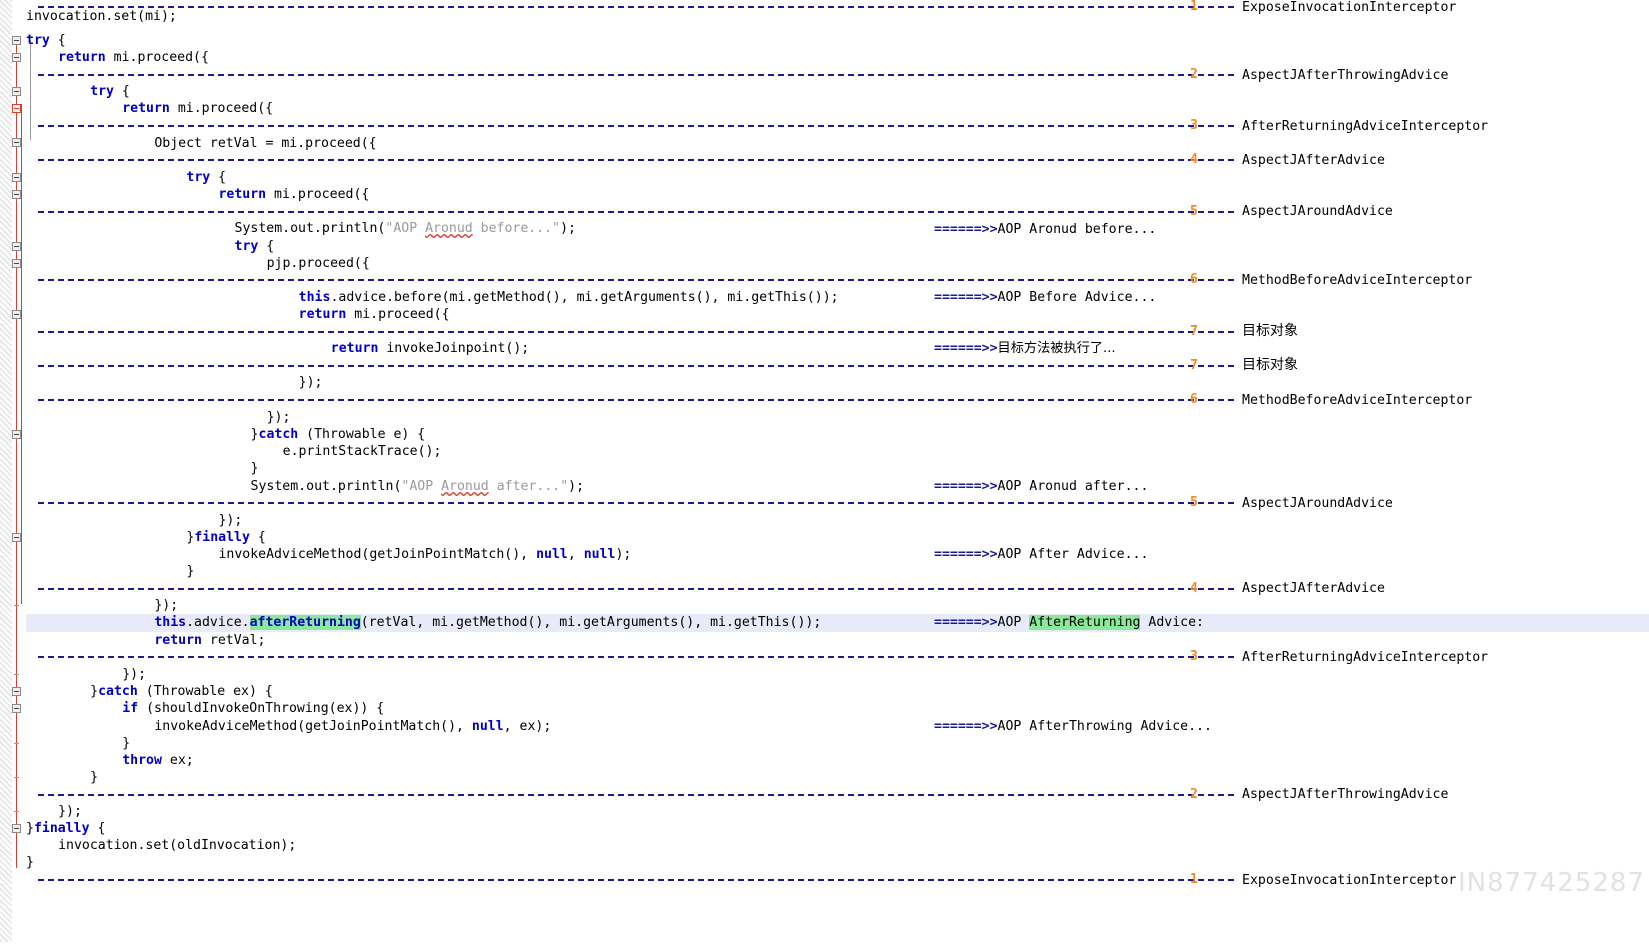 The image size is (1649, 944). I want to click on code-line: return invokeJoinpoint();, so click(430, 348).